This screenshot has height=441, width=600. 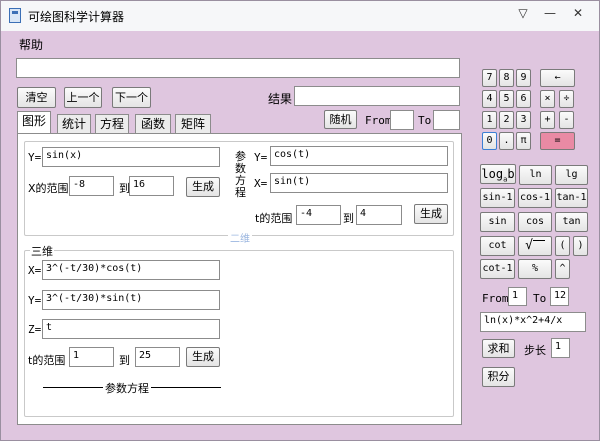 What do you see at coordinates (131, 157) in the screenshot?
I see `y-function-input: sin(x)` at bounding box center [131, 157].